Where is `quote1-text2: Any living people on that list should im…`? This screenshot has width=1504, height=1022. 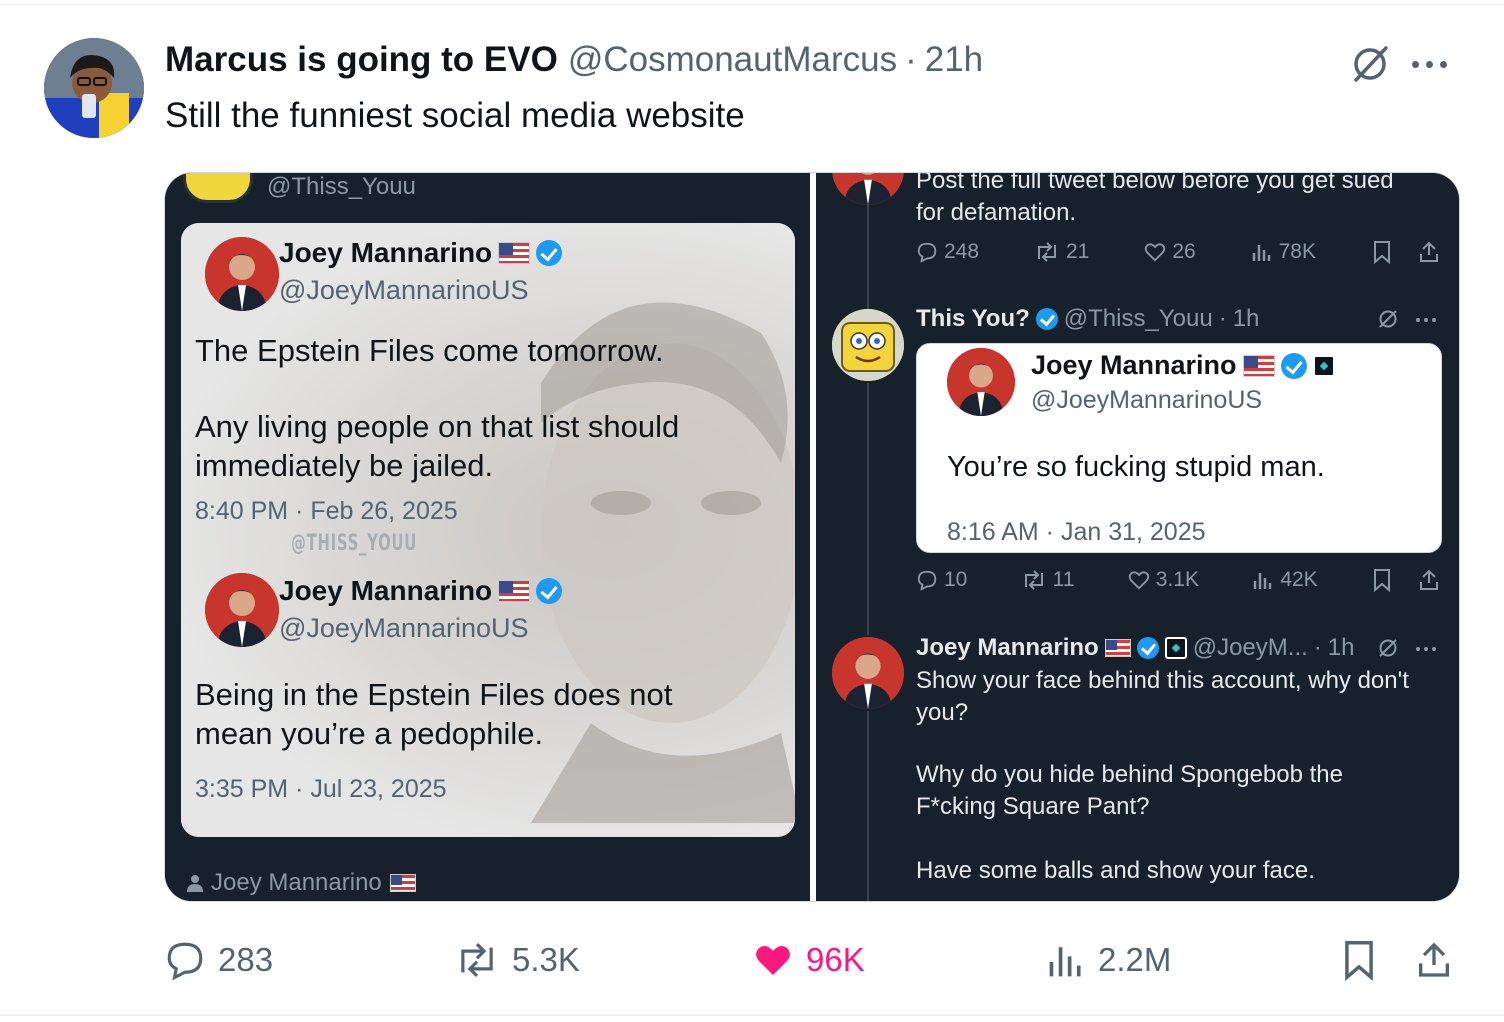
quote1-text2: Any living people on that list should im… is located at coordinates (437, 446).